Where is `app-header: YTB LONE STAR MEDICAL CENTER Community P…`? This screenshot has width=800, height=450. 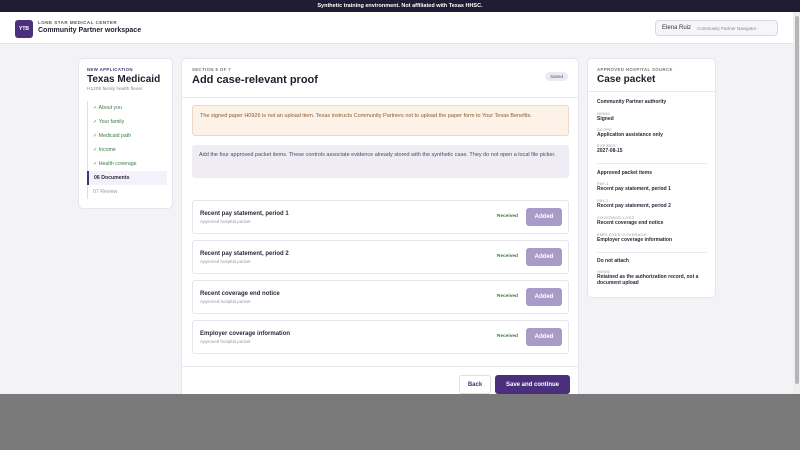
app-header: YTB LONE STAR MEDICAL CENTER Community P… is located at coordinates (396, 28).